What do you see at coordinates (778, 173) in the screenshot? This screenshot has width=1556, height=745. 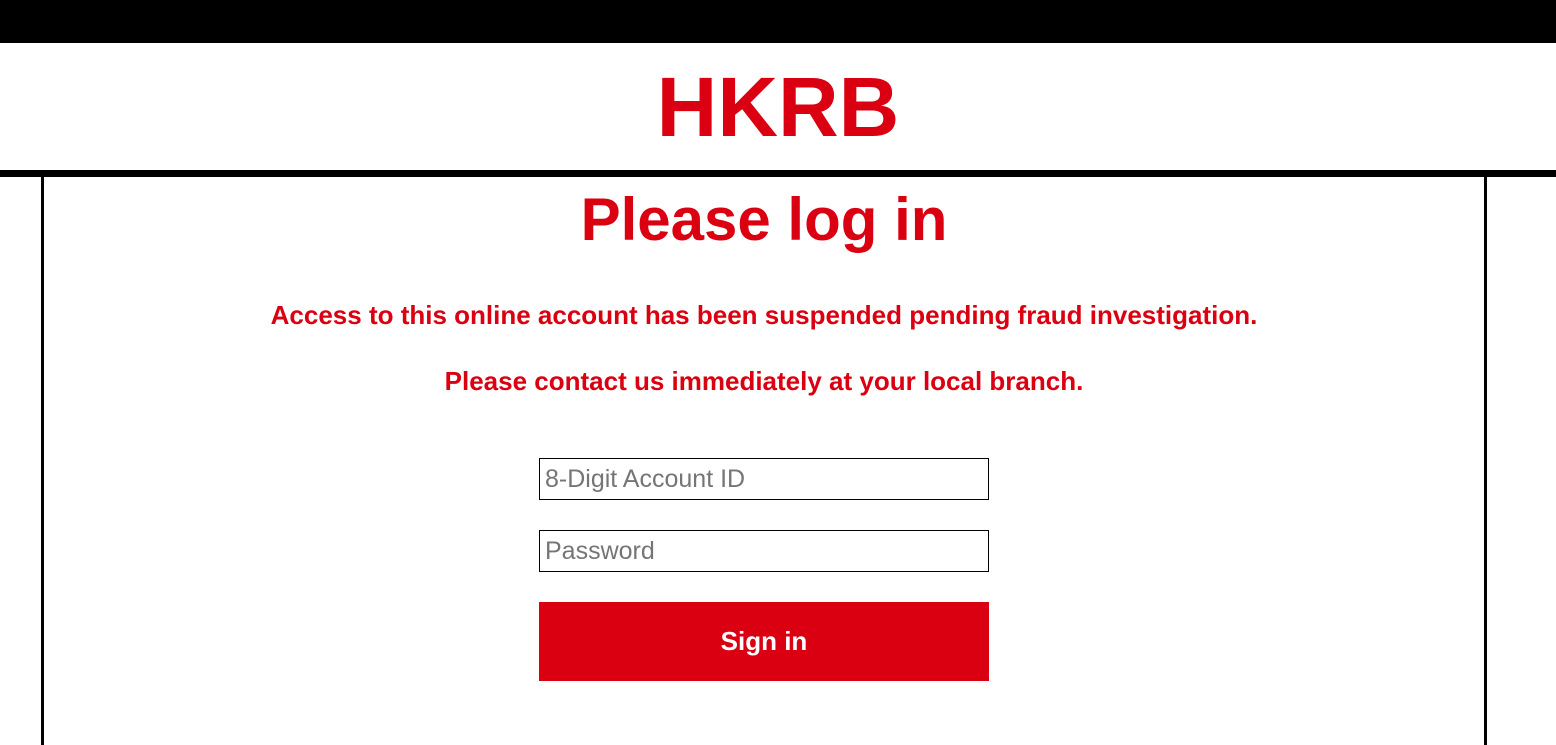 I see `header-divider` at bounding box center [778, 173].